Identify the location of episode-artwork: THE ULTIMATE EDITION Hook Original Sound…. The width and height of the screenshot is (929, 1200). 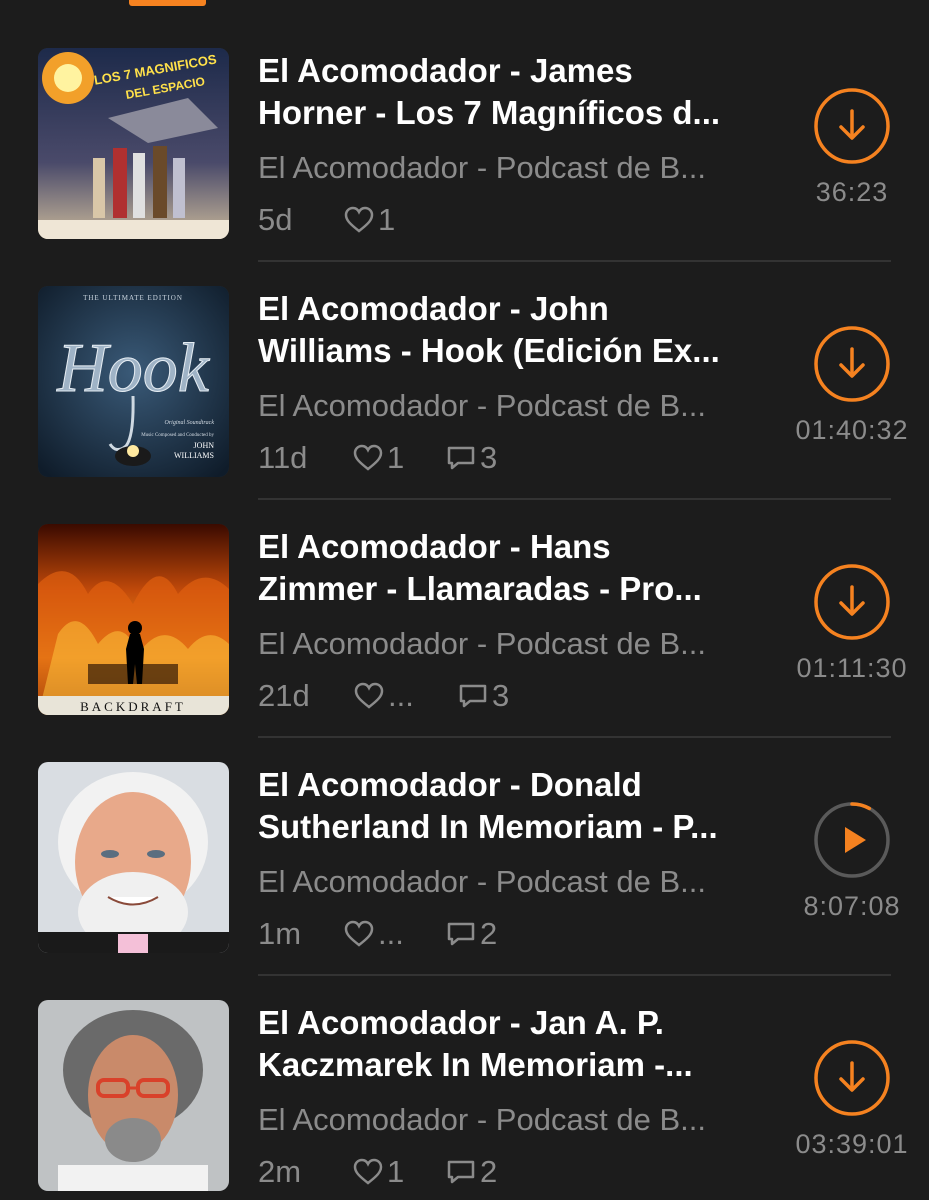
(133, 381).